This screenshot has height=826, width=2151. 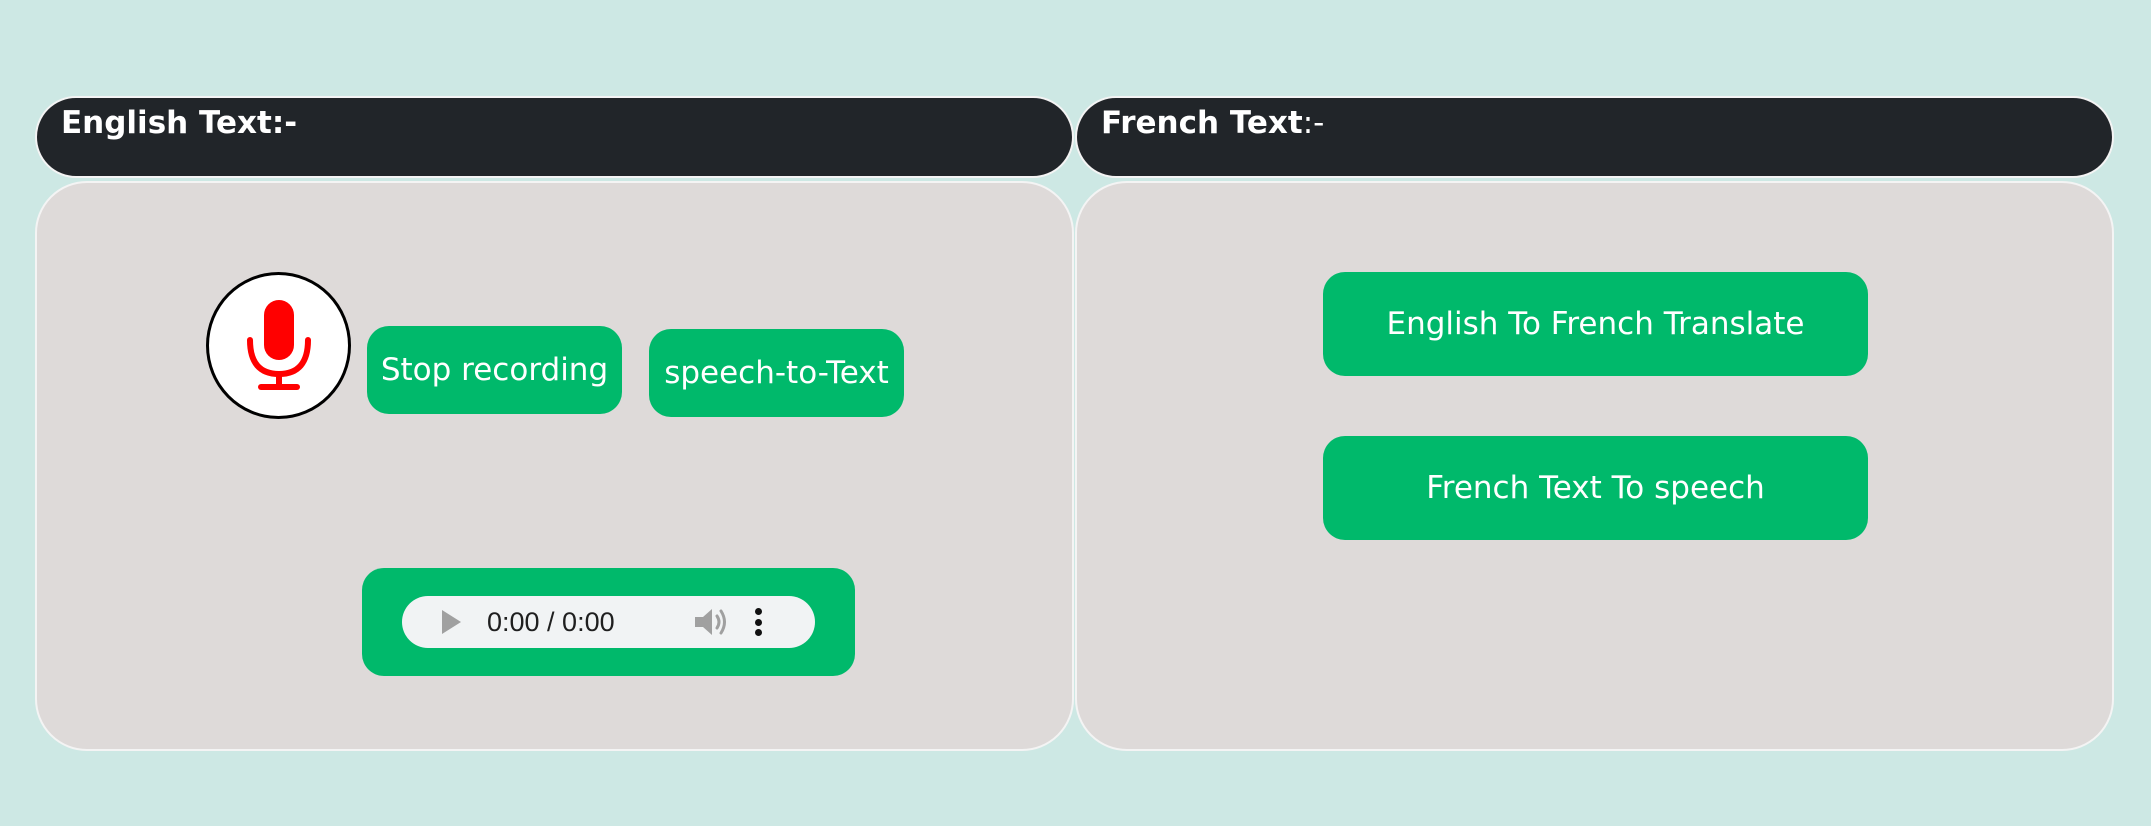 I want to click on play-icon, so click(x=451, y=622).